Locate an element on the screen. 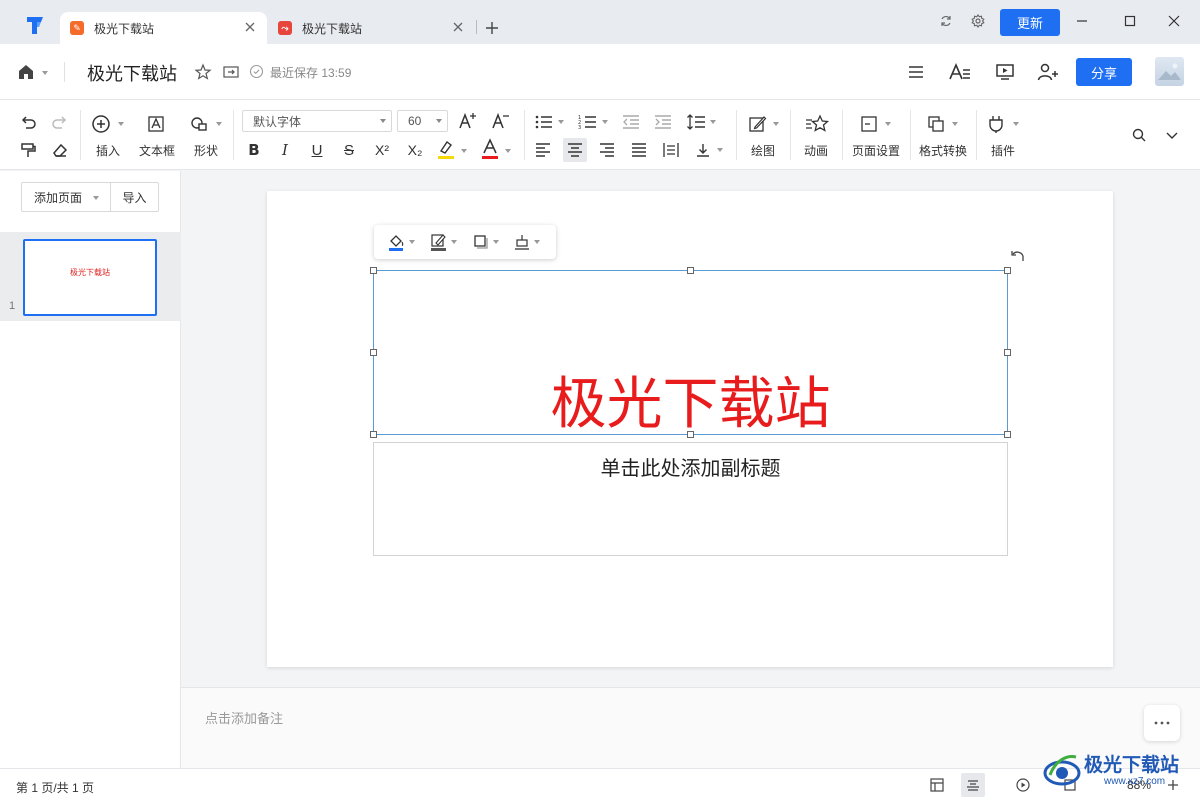  italic-icon: I is located at coordinates (285, 150).